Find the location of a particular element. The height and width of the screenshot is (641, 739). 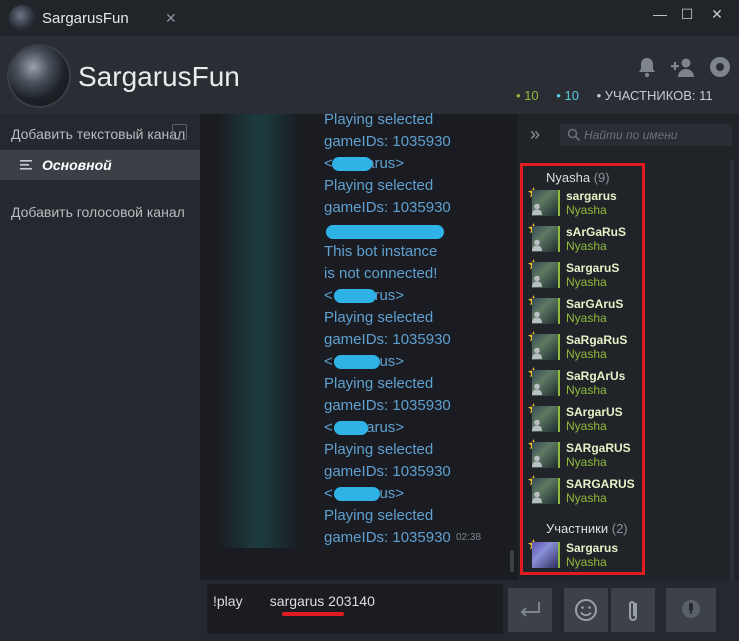

emoji-button is located at coordinates (586, 610).